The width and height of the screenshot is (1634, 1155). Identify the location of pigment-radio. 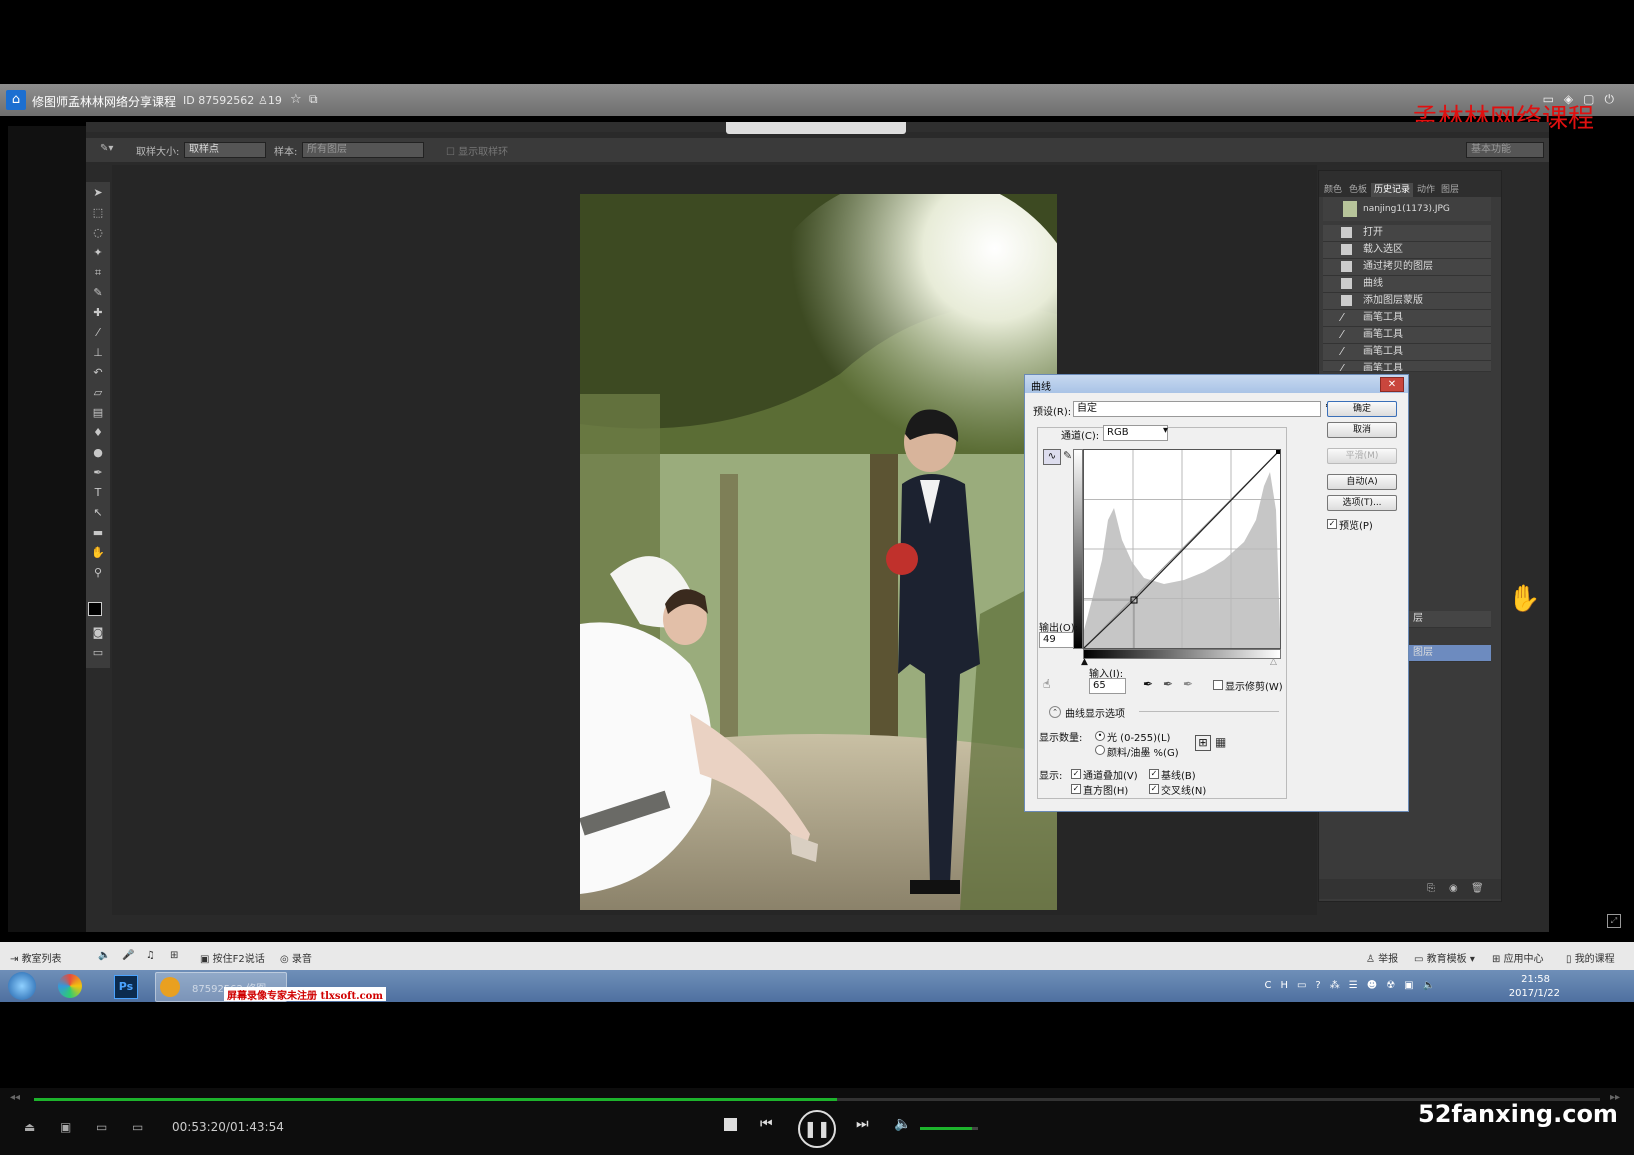
(1100, 750).